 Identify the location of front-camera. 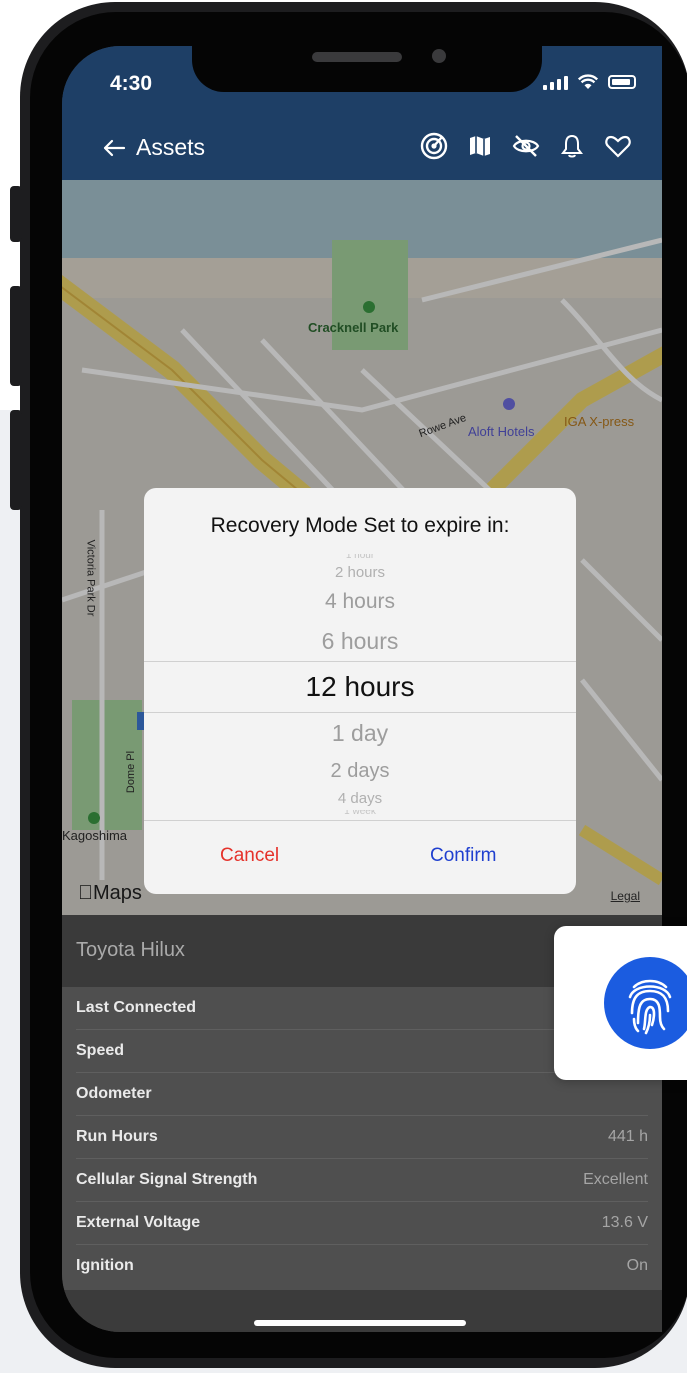
(439, 56).